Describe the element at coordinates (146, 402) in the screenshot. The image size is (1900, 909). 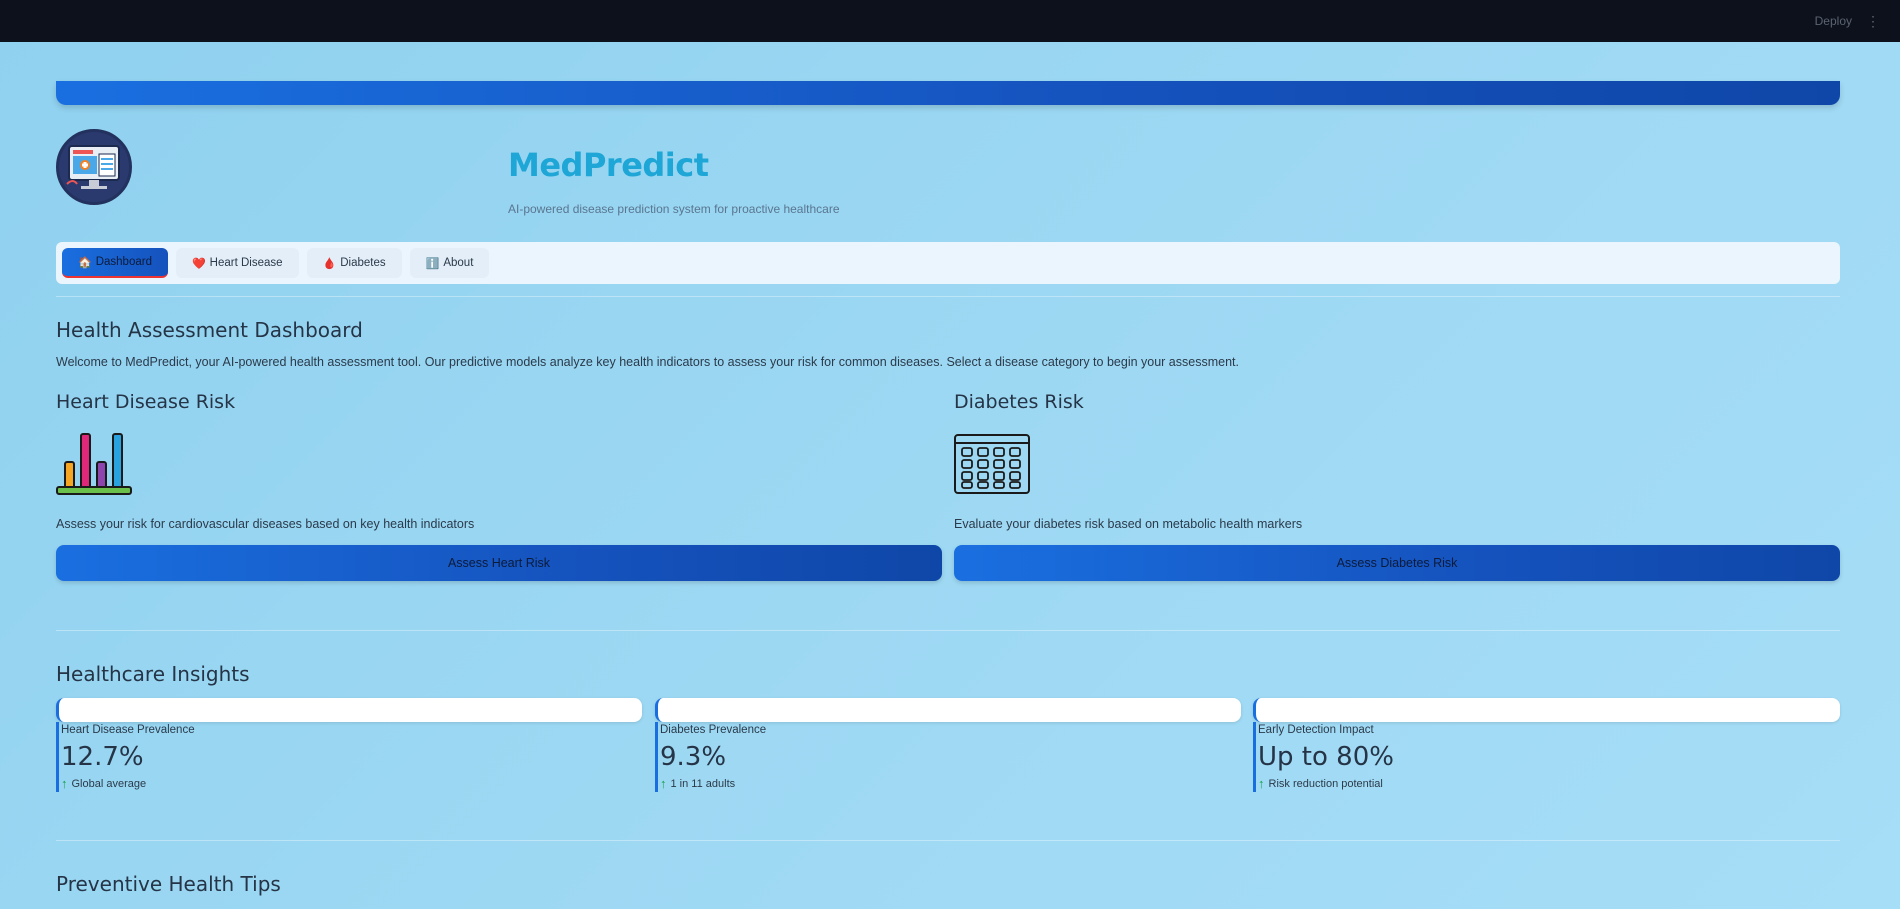
I see `heart-card-title: Heart Disease Risk` at that location.